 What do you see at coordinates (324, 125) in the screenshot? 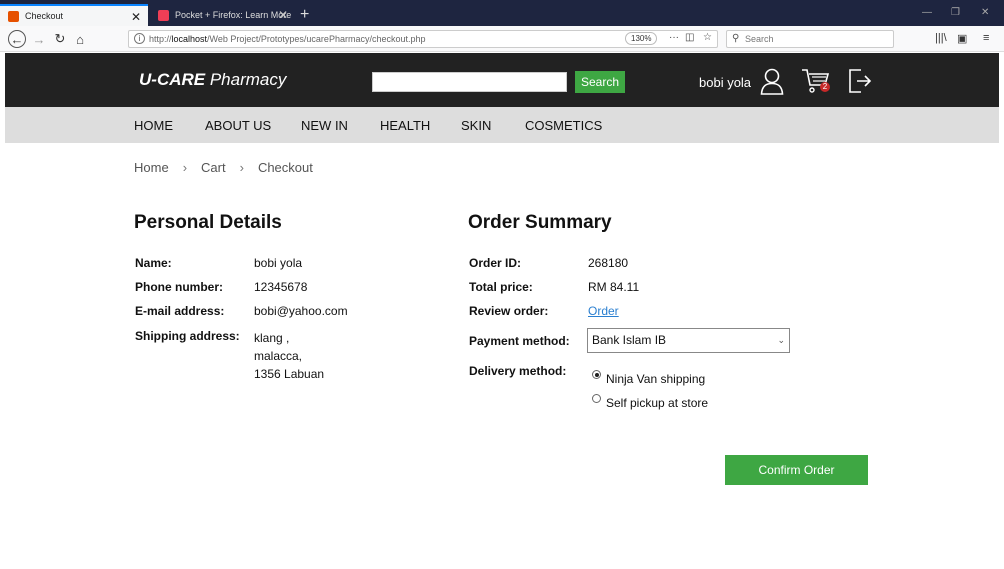
I see `menu-item-new-in: NEW IN` at bounding box center [324, 125].